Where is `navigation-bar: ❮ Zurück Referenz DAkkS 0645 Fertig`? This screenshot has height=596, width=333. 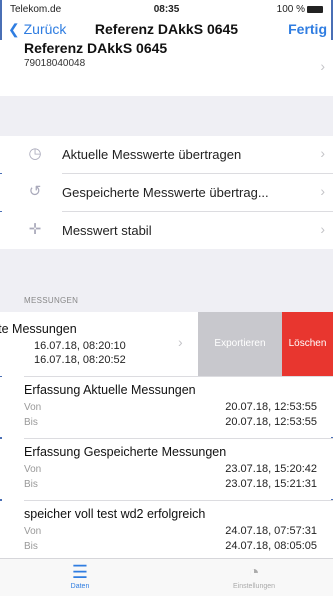 navigation-bar: ❮ Zurück Referenz DAkkS 0645 Fertig is located at coordinates (166, 30).